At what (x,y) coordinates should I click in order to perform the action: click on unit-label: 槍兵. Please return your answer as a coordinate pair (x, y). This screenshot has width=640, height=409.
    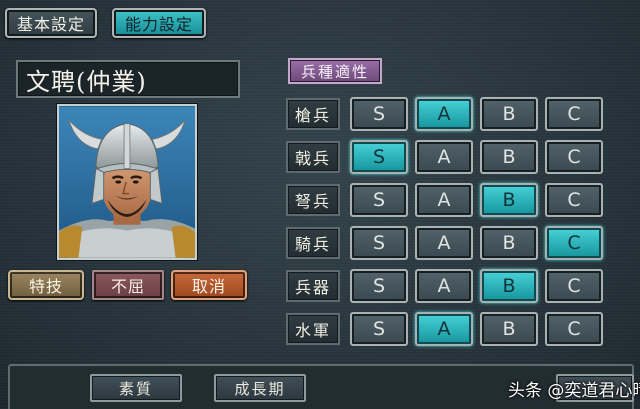
    Looking at the image, I should click on (313, 114).